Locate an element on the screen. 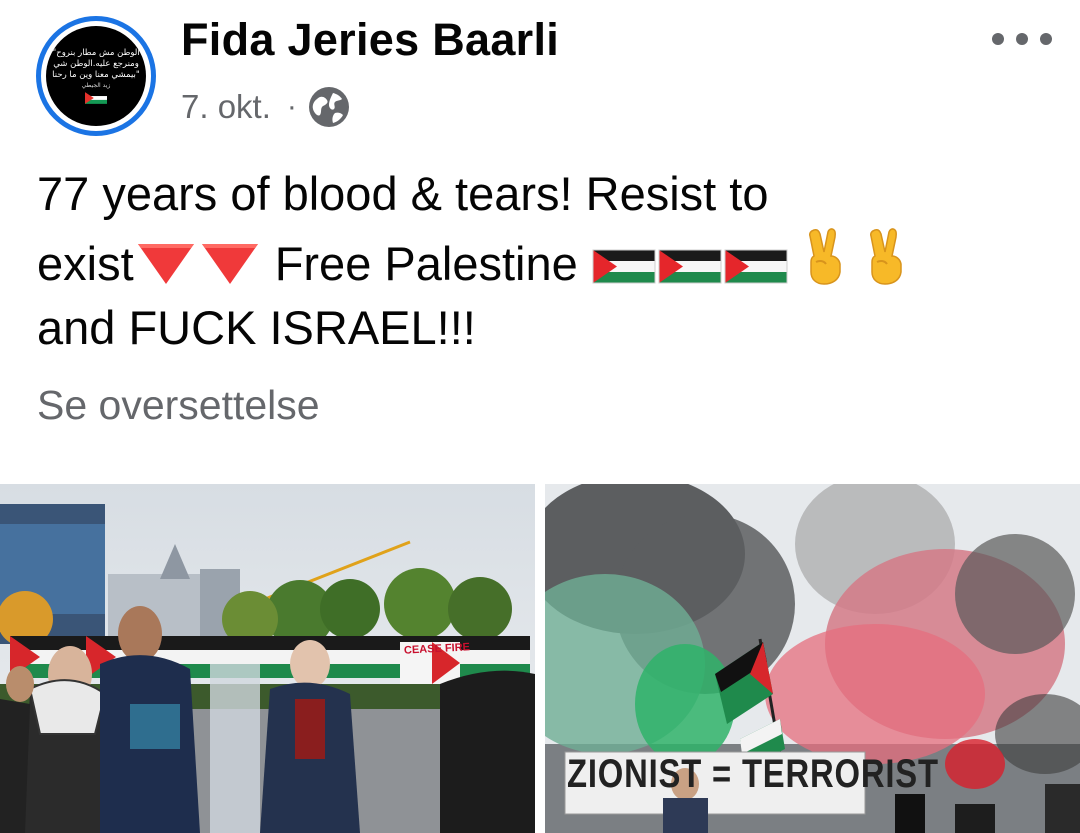 The image size is (1080, 833). see-translation-link: Se oversettelse is located at coordinates (178, 405).